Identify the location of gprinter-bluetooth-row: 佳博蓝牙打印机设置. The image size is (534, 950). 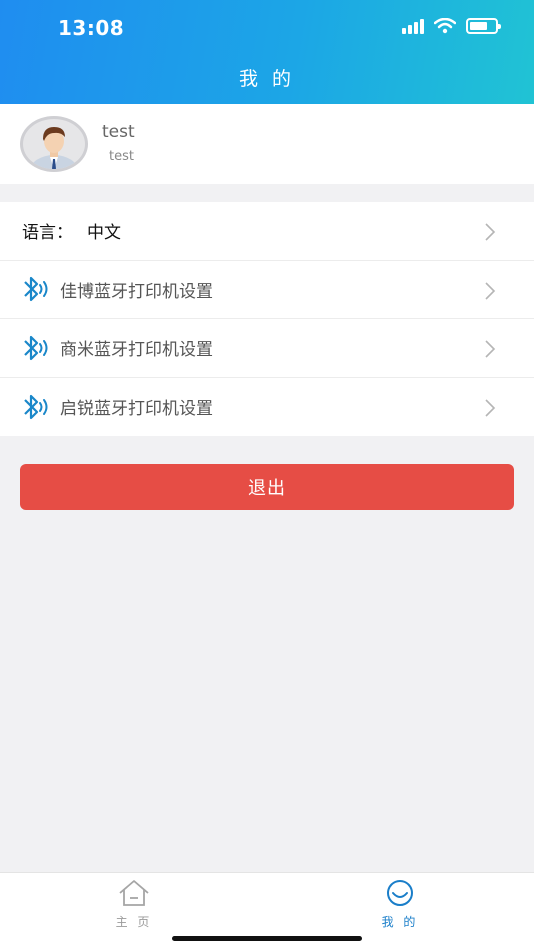
(267, 290).